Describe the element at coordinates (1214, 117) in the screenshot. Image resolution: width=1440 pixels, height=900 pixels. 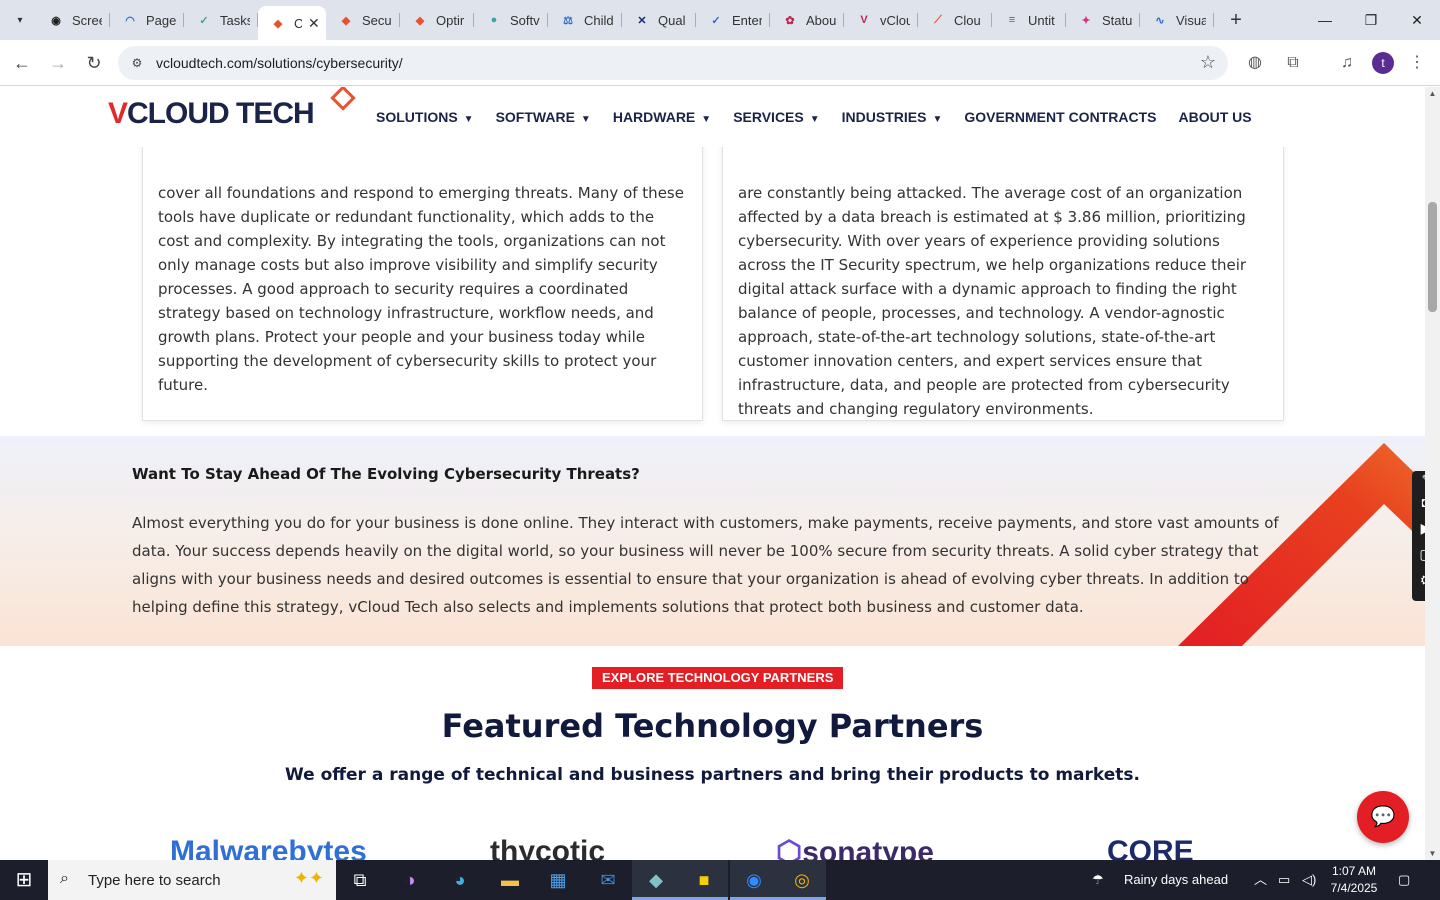
I see `nav-item-about-us: ABOUT US` at that location.